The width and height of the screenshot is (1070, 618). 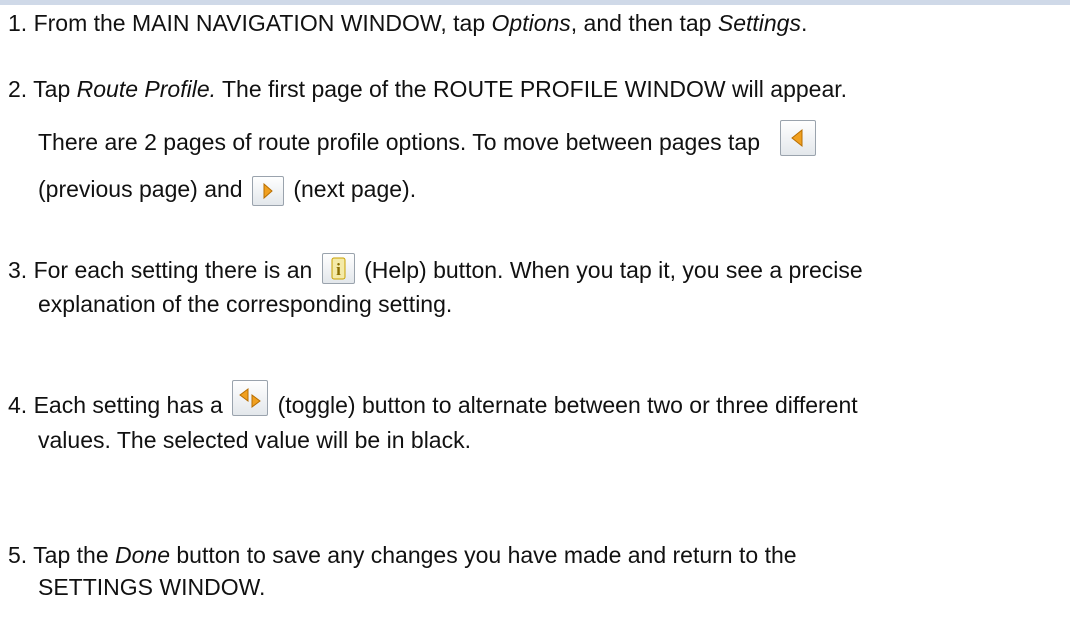 I want to click on step-number: 4., so click(x=18, y=405).